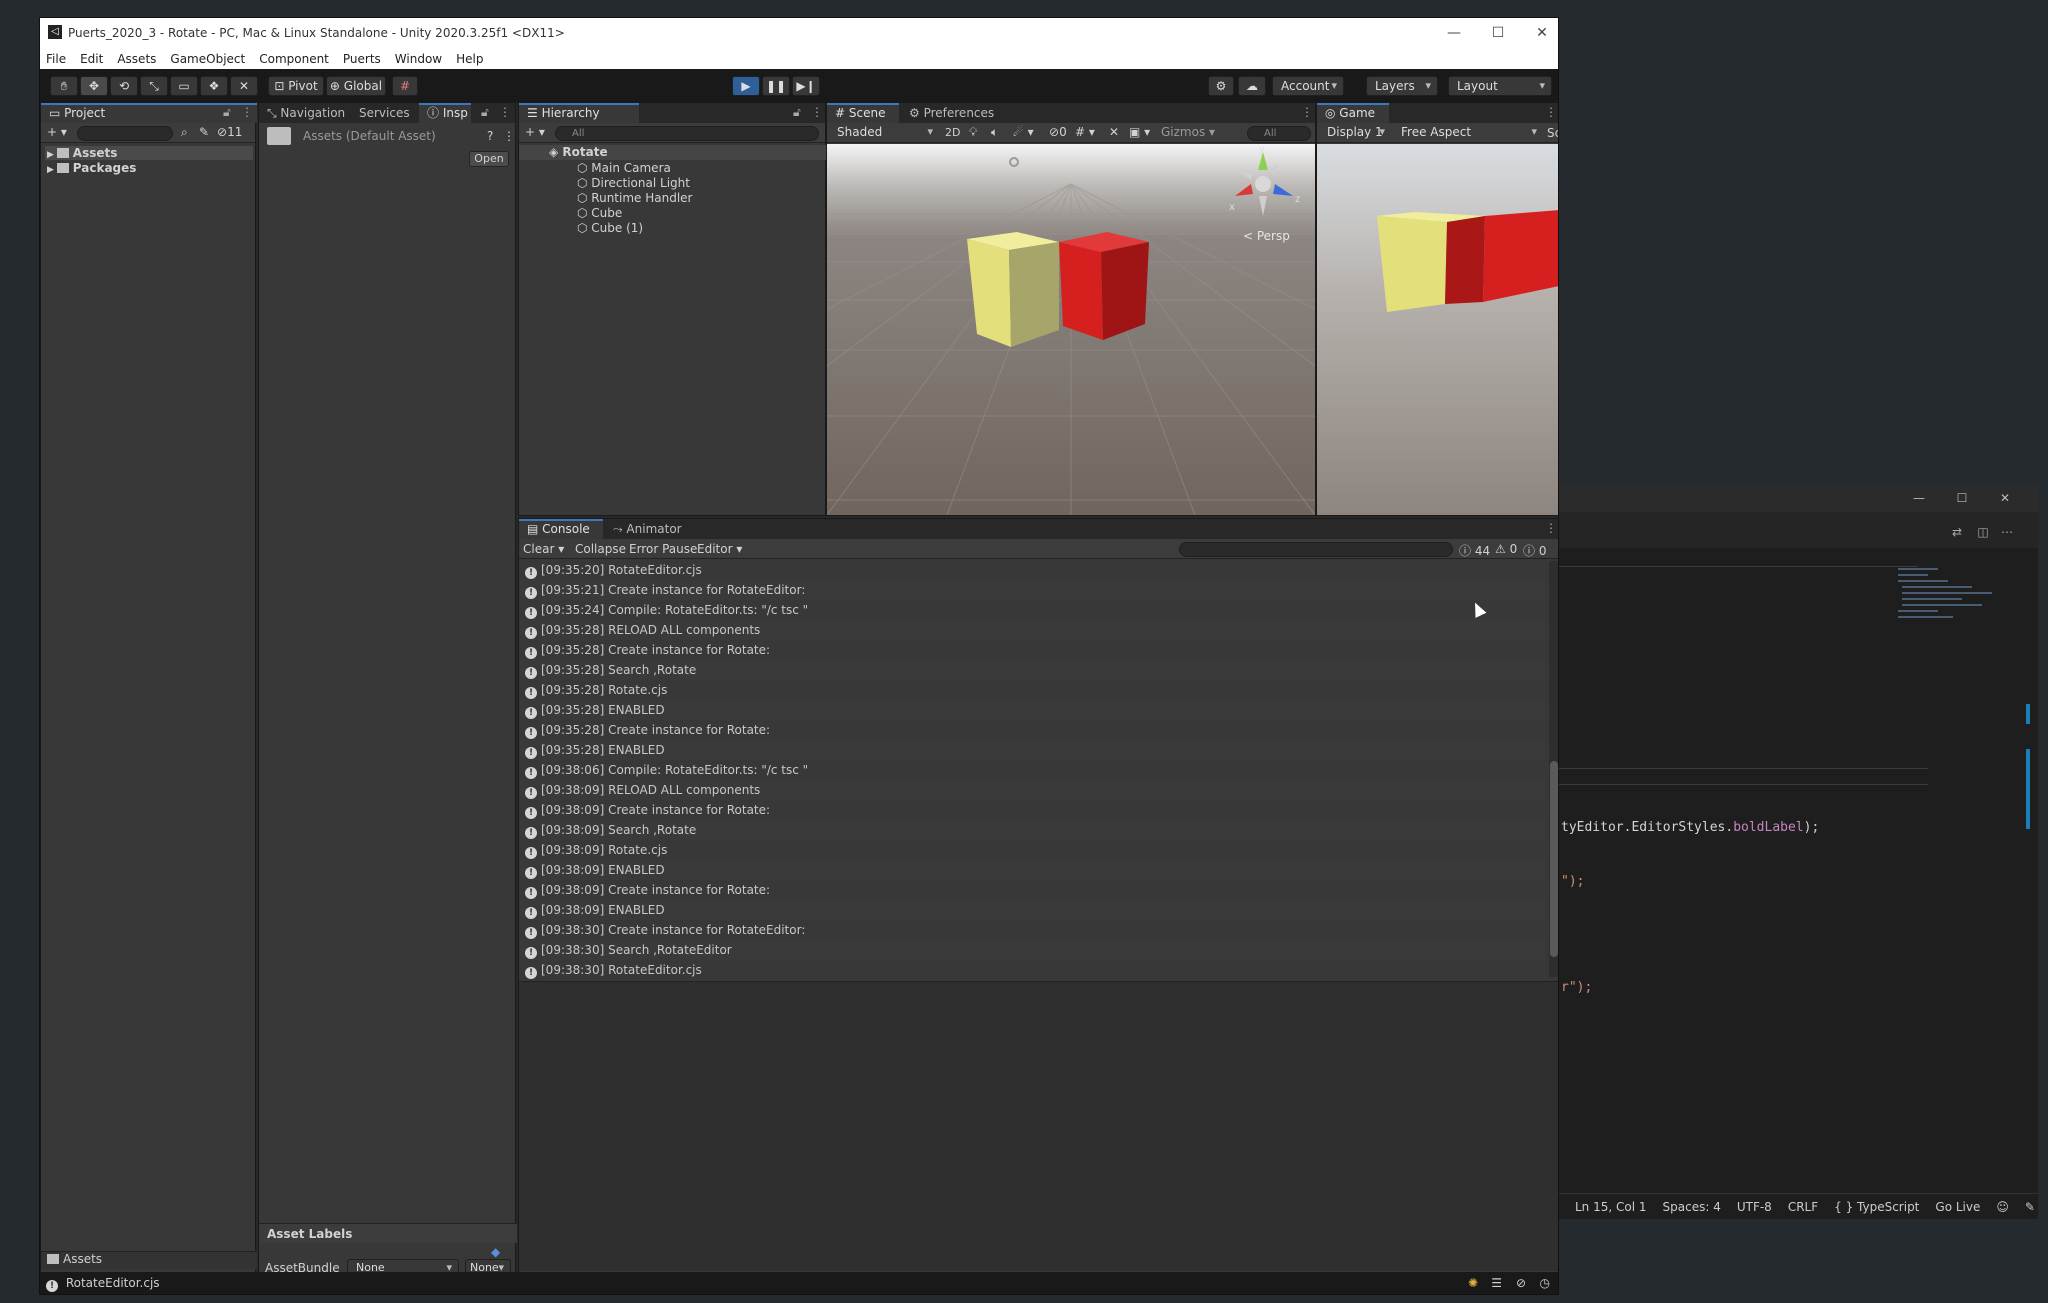  I want to click on layers-dropdown: Layers, so click(1402, 86).